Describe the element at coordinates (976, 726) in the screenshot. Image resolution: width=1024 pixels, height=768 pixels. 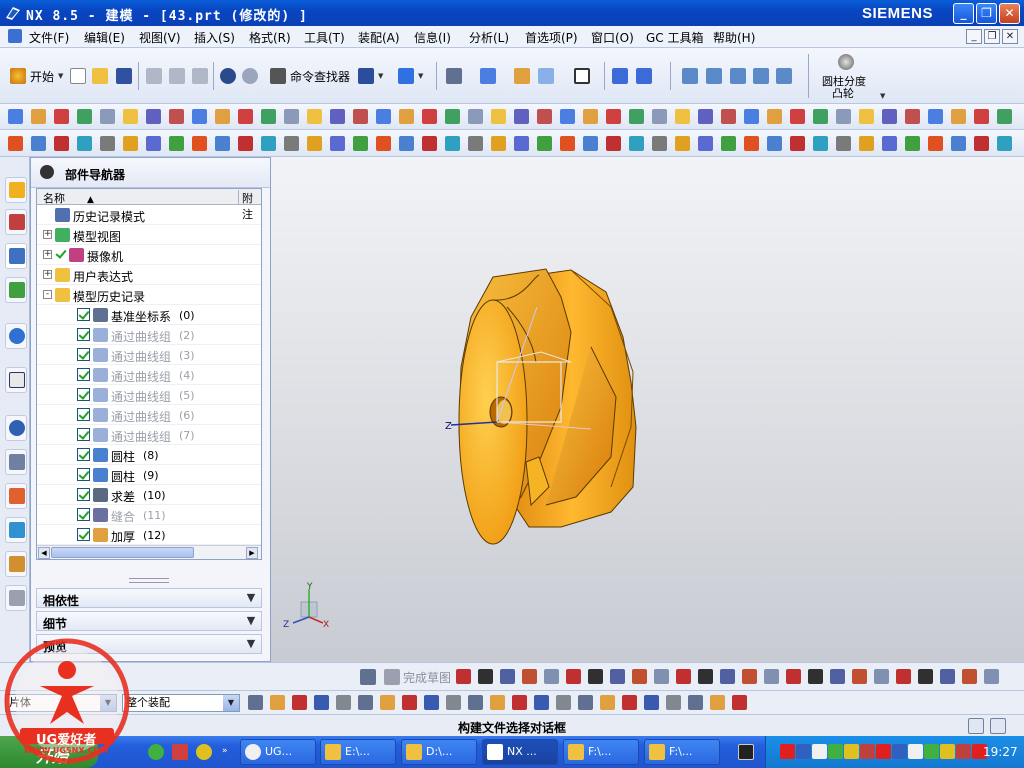
I see `full-screen-icon` at that location.